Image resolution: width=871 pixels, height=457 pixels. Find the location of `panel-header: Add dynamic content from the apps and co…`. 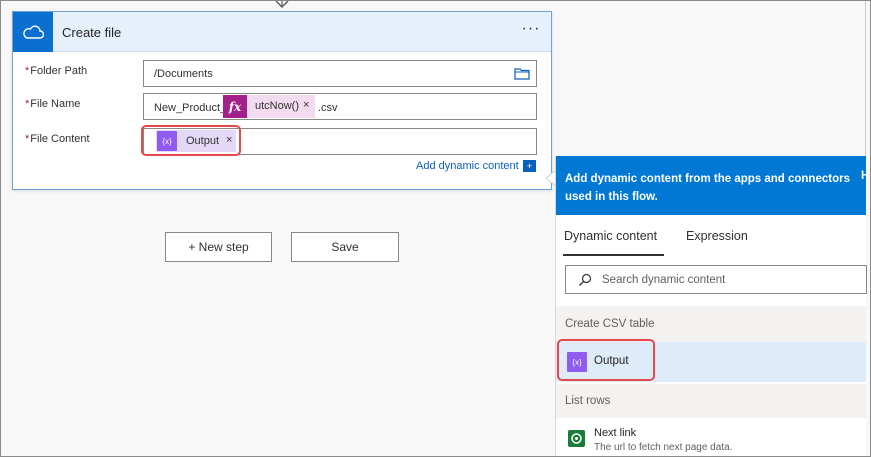

panel-header: Add dynamic content from the apps and co… is located at coordinates (713, 185).